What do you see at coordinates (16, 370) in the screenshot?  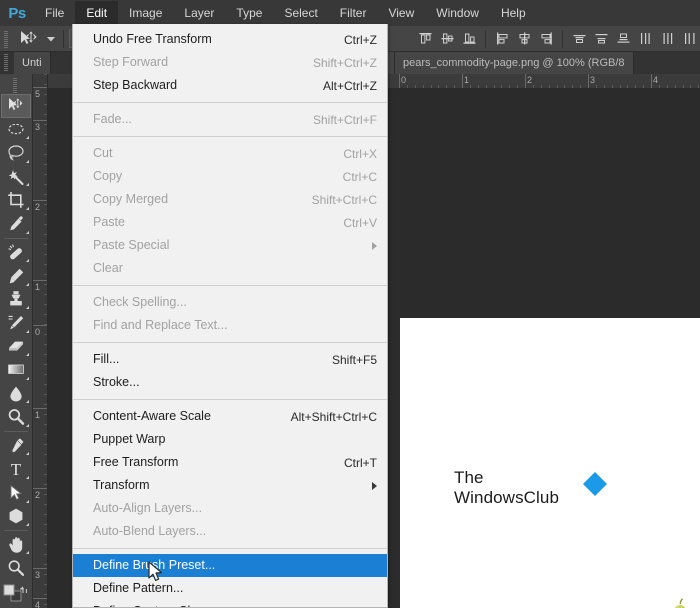 I see `gradient-tool` at bounding box center [16, 370].